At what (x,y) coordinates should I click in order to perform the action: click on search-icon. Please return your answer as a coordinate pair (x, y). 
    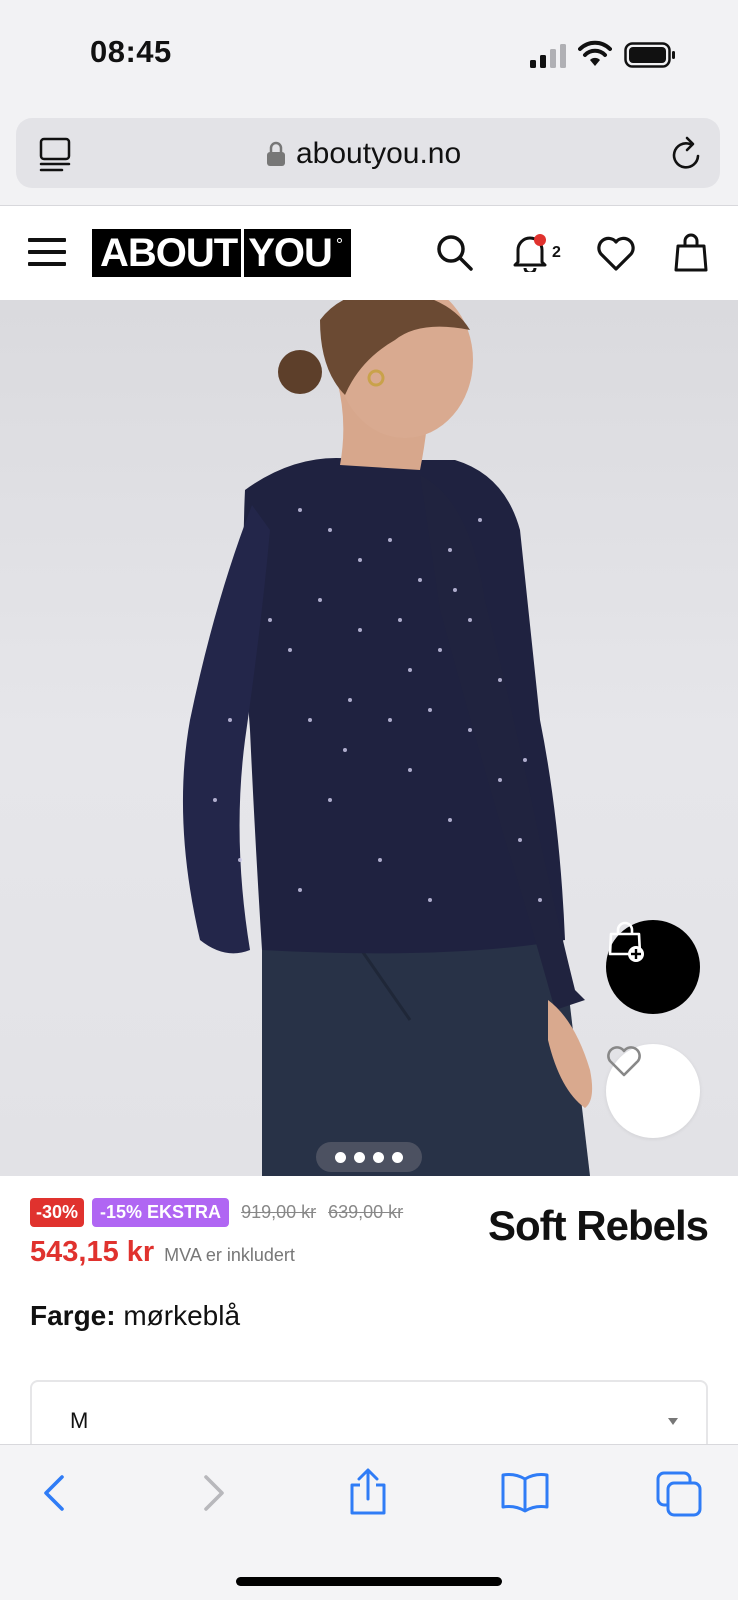
    Looking at the image, I should click on (455, 253).